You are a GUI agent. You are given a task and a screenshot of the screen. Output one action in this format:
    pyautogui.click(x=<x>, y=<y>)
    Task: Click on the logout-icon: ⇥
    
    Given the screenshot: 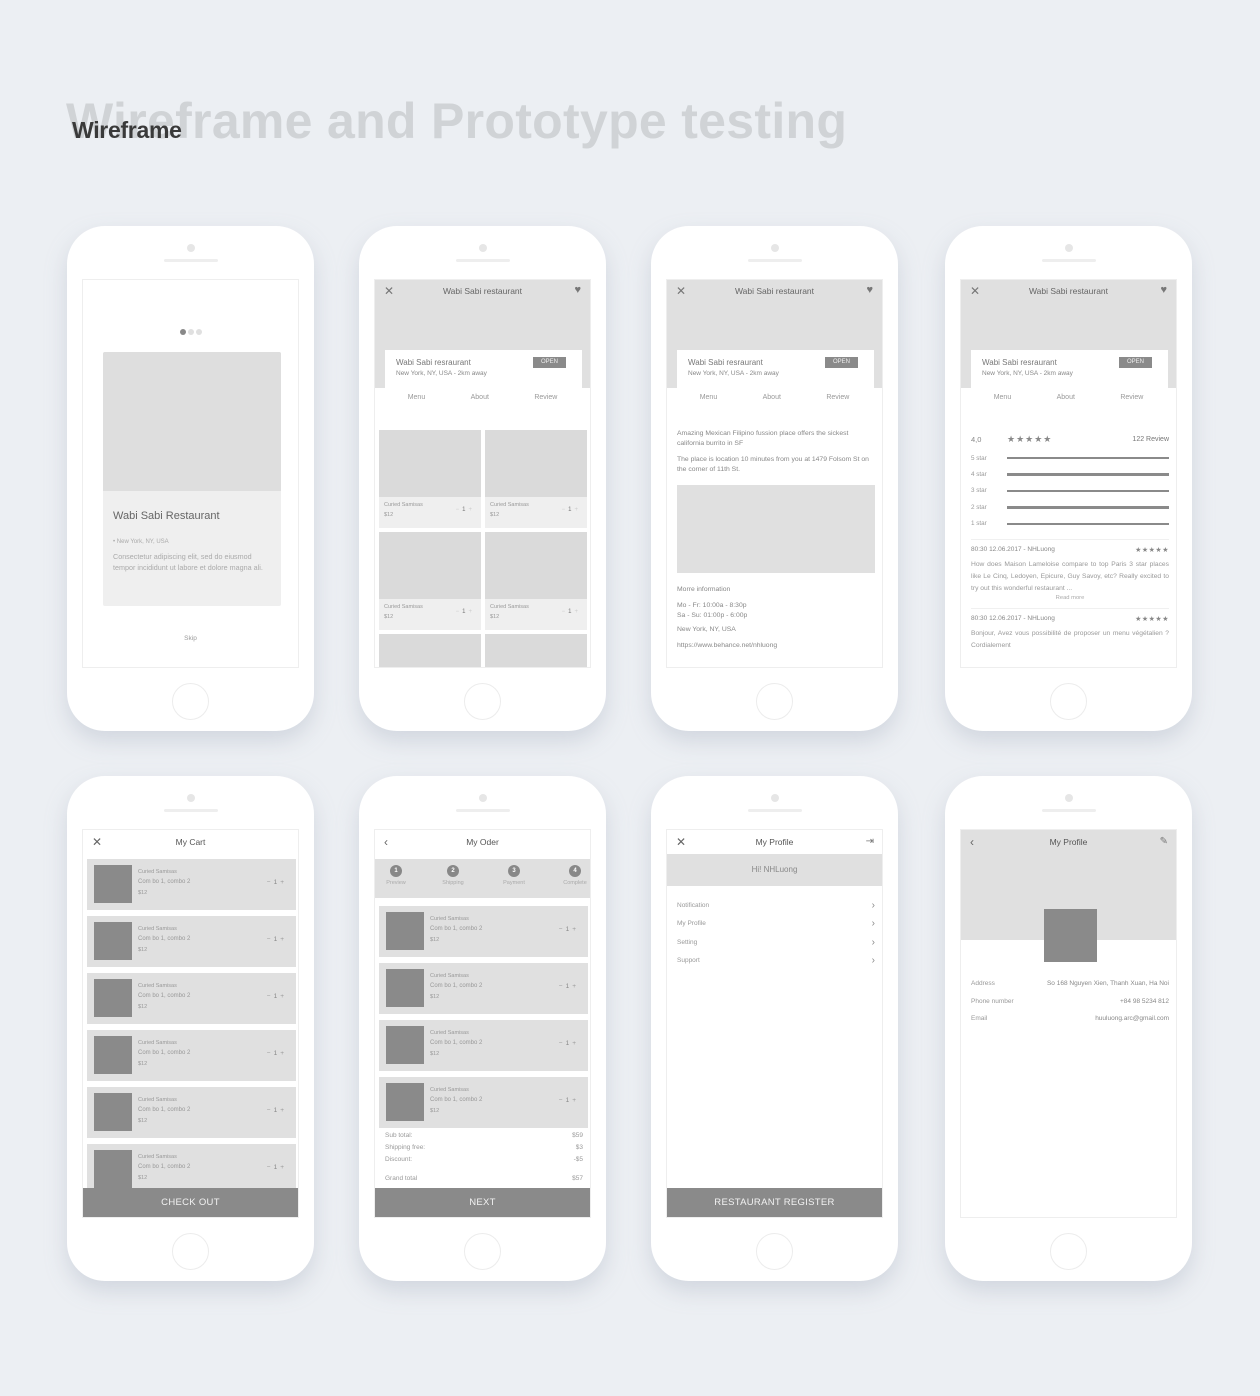 What is the action you would take?
    pyautogui.click(x=870, y=841)
    